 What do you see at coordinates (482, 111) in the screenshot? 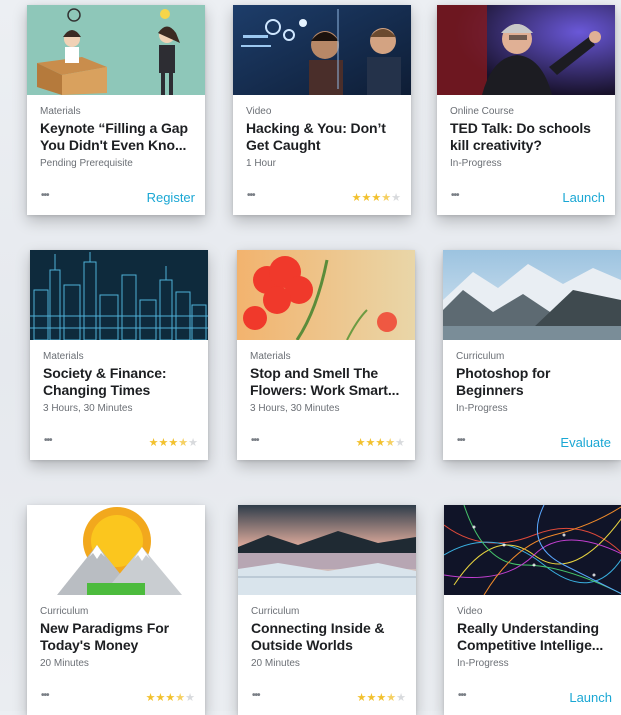
I see `card-type: Online Course` at bounding box center [482, 111].